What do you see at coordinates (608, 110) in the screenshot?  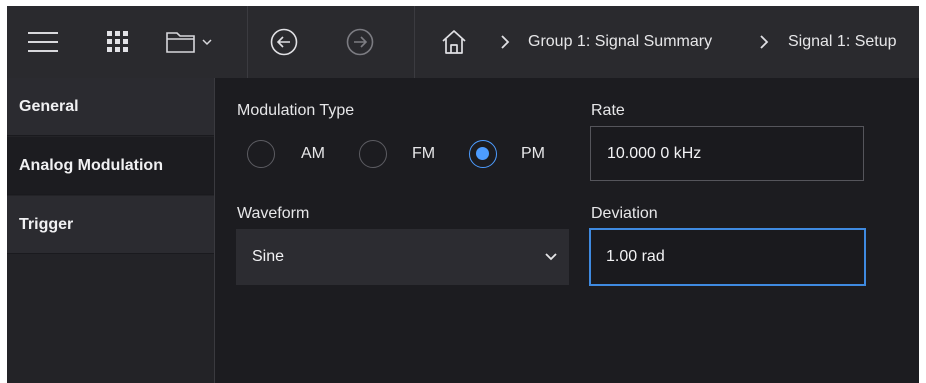 I see `rate-label: Rate` at bounding box center [608, 110].